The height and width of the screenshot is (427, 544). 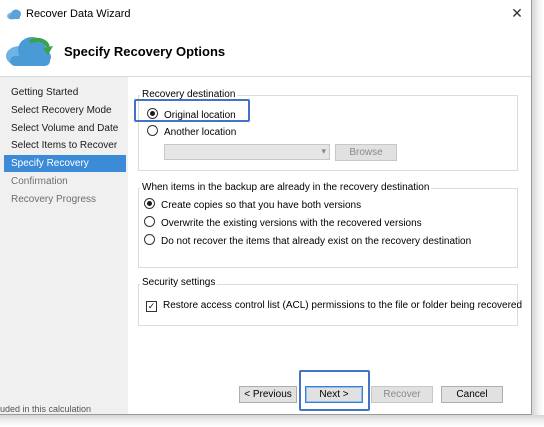 I want to click on step-select-recovery-mode: Select Recovery Mode, so click(x=65, y=110).